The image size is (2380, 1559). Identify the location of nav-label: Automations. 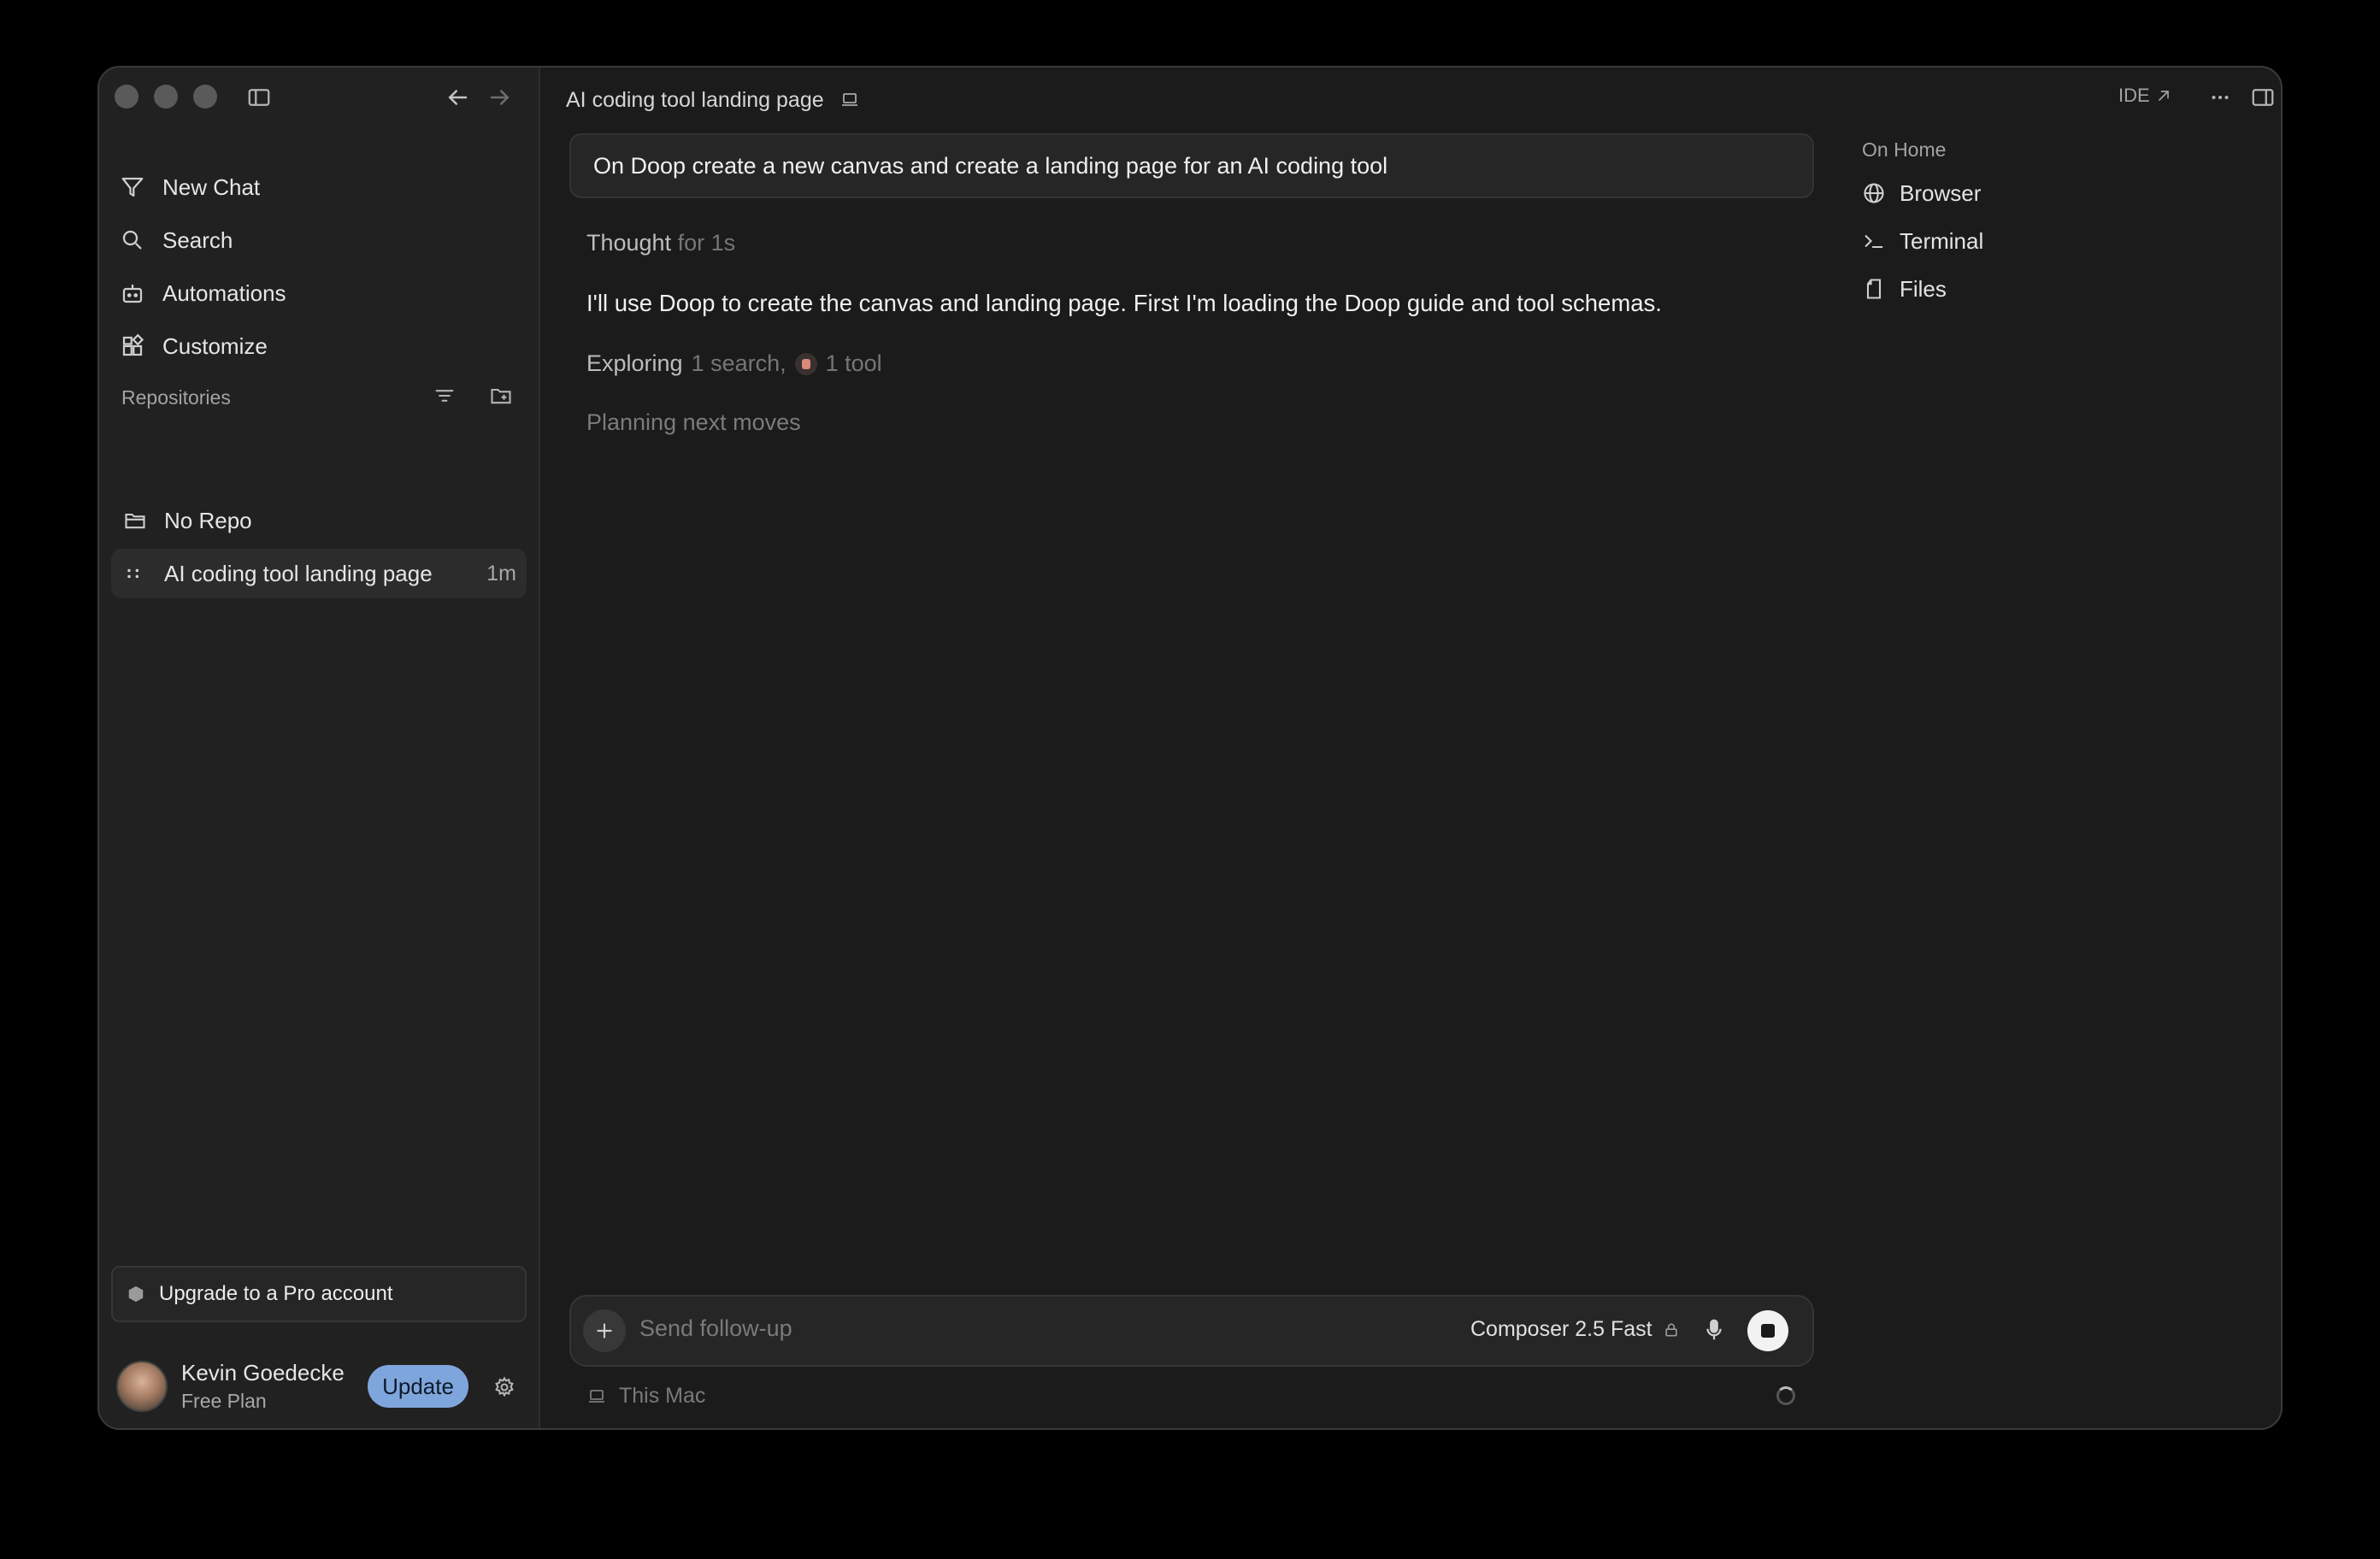
(224, 293).